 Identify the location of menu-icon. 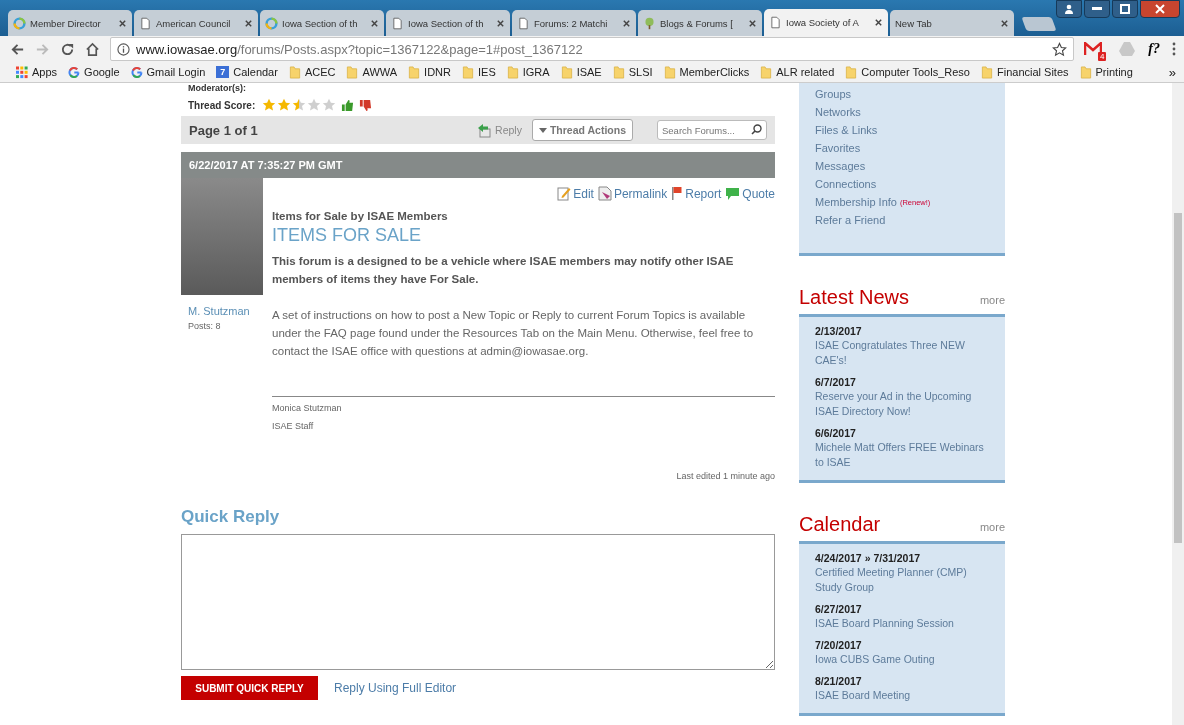
(1174, 49).